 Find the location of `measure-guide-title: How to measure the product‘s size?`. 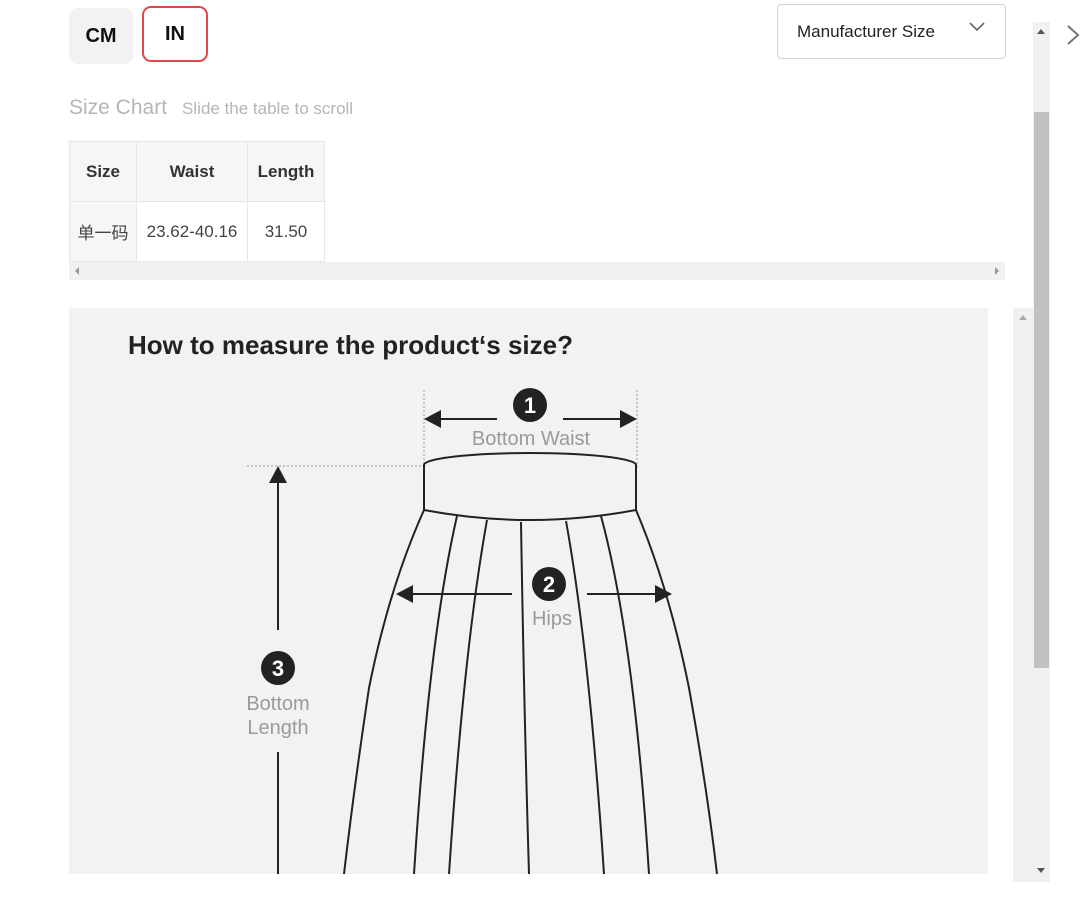

measure-guide-title: How to measure the product‘s size? is located at coordinates (350, 345).